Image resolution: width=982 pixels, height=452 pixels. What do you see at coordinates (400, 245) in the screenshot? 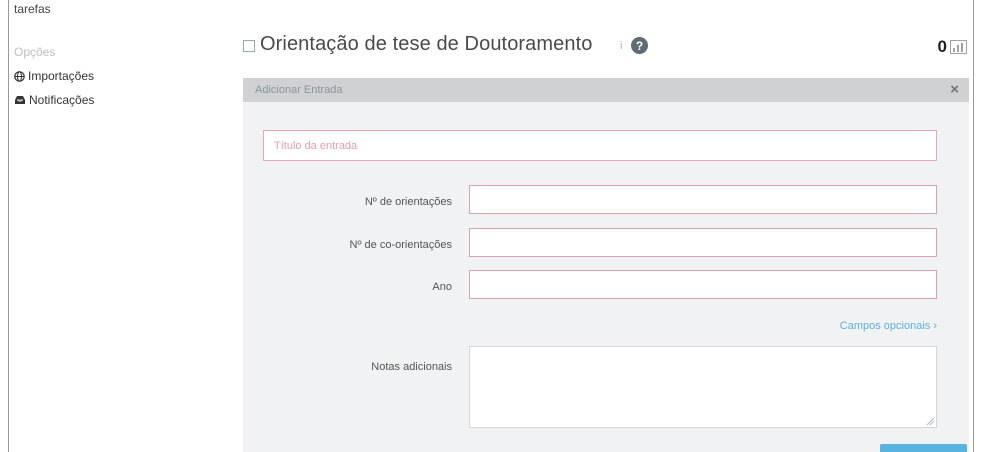
I see `coorientacoes-label: Nº de co-orientações` at bounding box center [400, 245].